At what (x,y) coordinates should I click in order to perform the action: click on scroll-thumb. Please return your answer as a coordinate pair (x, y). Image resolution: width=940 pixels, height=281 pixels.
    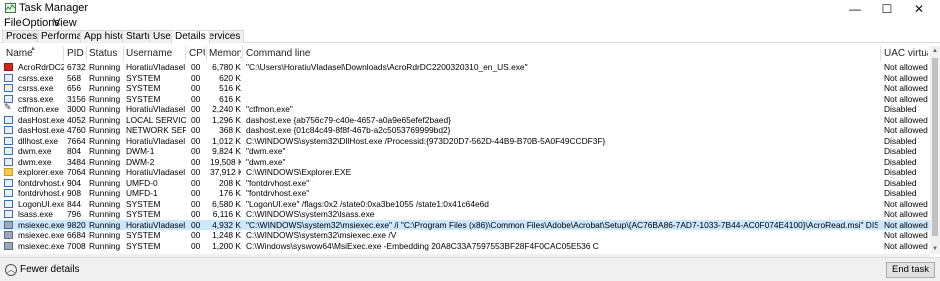
    Looking at the image, I should click on (935, 147).